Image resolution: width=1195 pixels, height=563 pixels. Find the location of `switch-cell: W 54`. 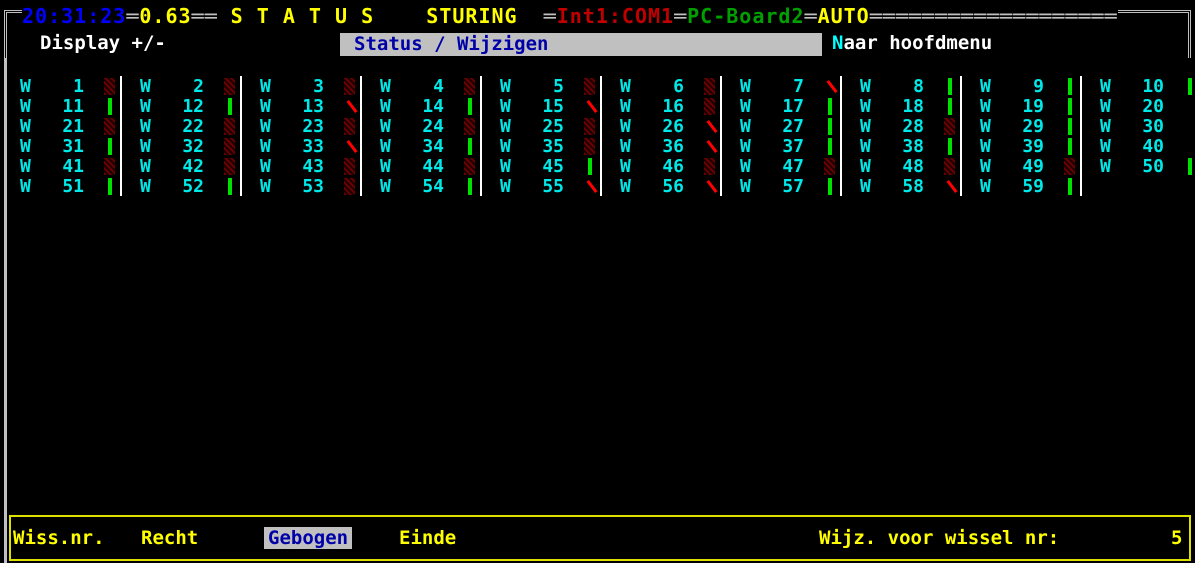

switch-cell: W 54 is located at coordinates (438, 186).